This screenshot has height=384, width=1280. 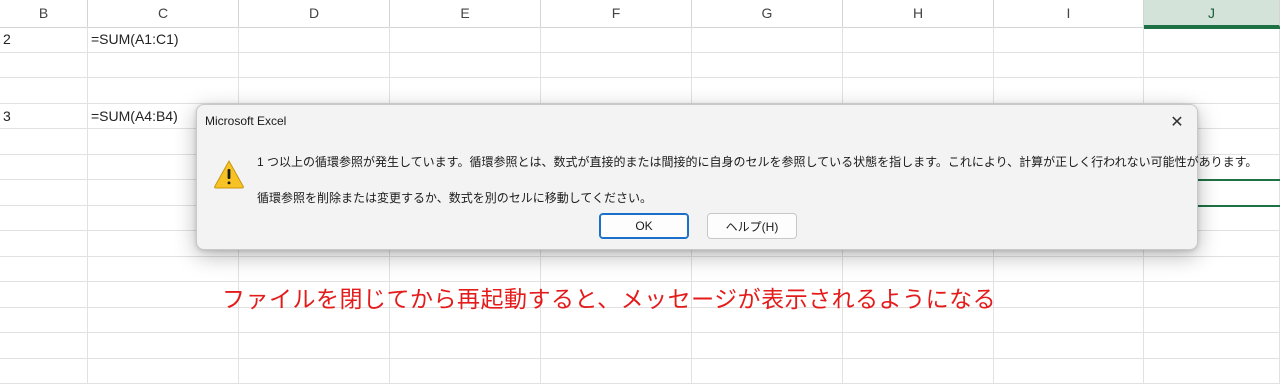 I want to click on dialog-title: Microsoft Excel, so click(x=245, y=121).